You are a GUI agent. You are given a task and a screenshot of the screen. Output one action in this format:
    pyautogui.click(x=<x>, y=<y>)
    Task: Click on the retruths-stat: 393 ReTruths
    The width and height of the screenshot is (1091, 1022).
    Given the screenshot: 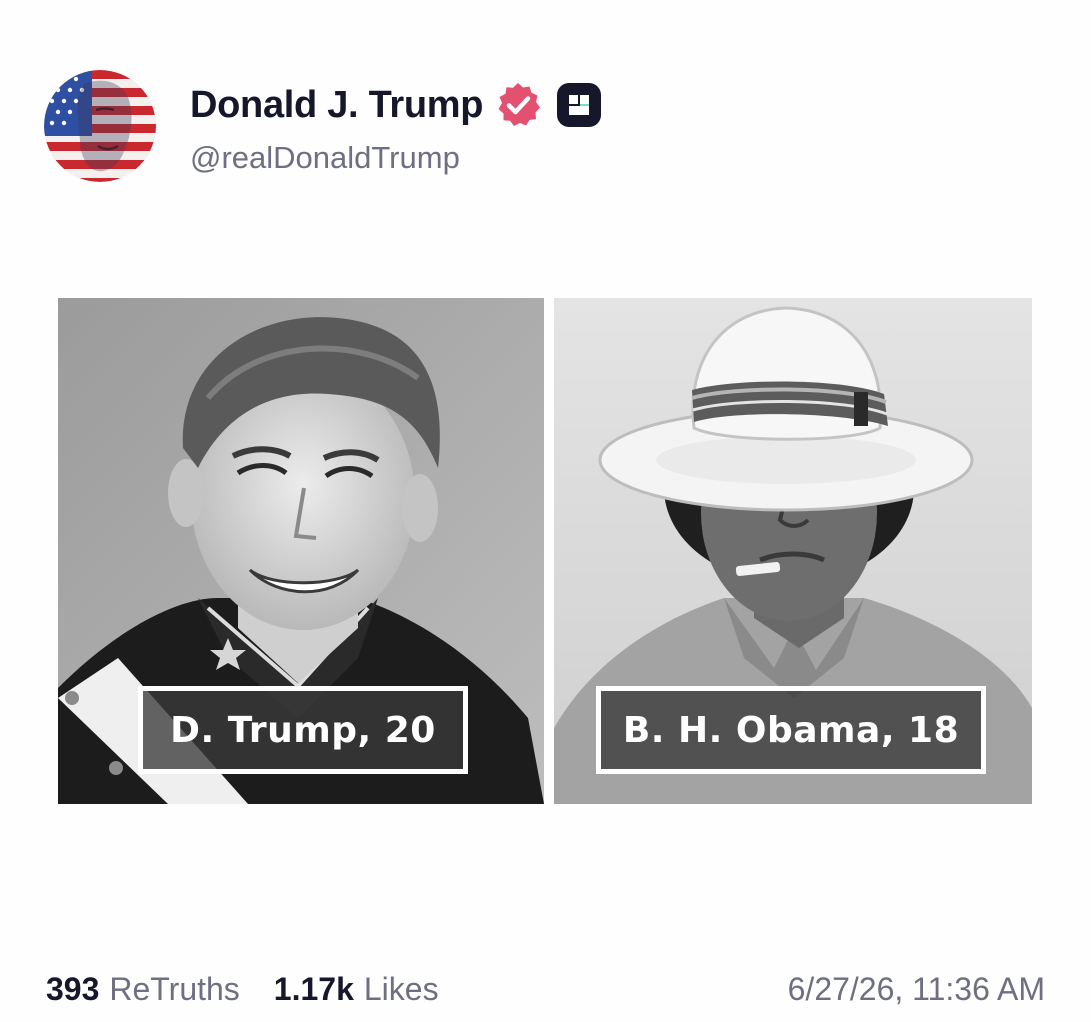 What is the action you would take?
    pyautogui.click(x=143, y=989)
    